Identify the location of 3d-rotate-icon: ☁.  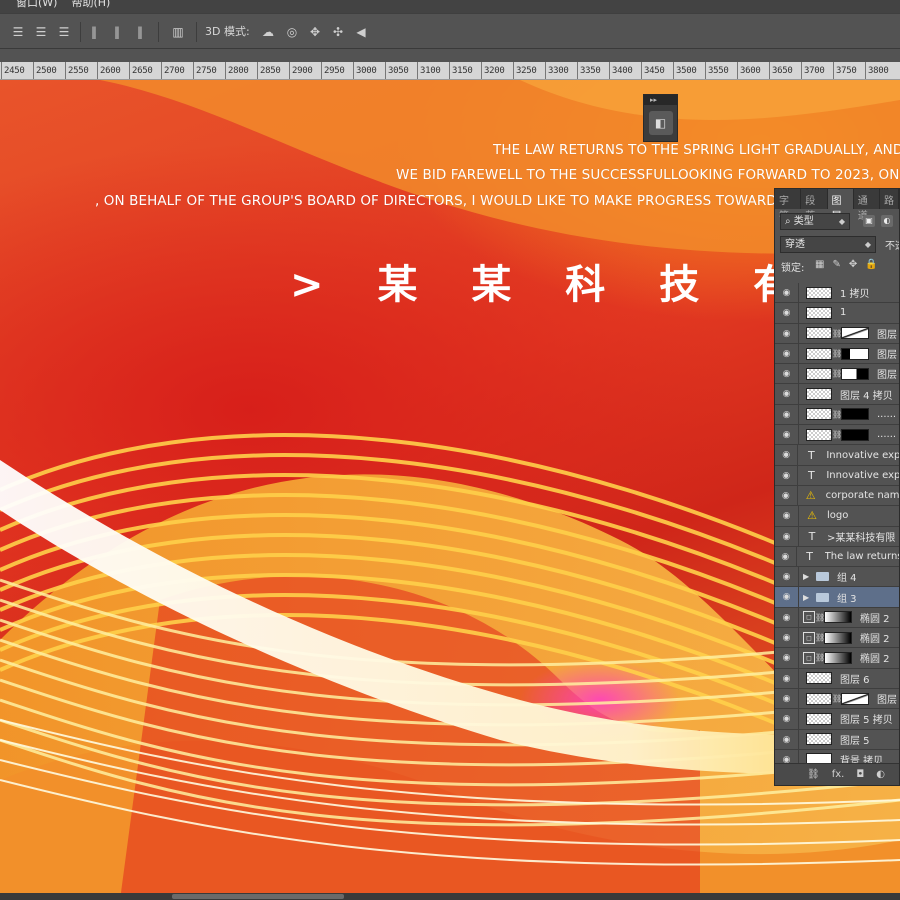
(268, 32).